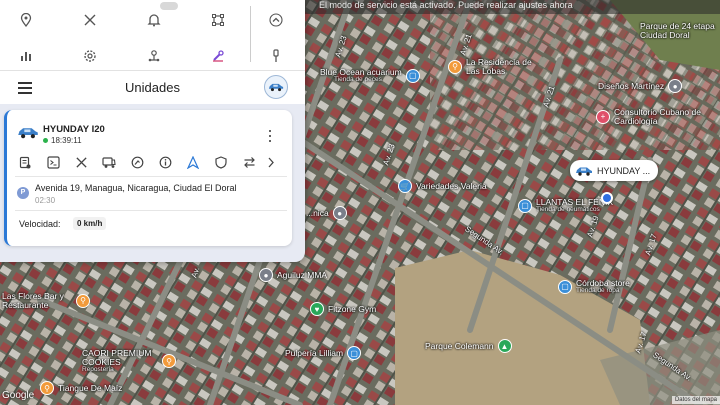 This screenshot has width=720, height=405. I want to click on info-icon, so click(165, 162).